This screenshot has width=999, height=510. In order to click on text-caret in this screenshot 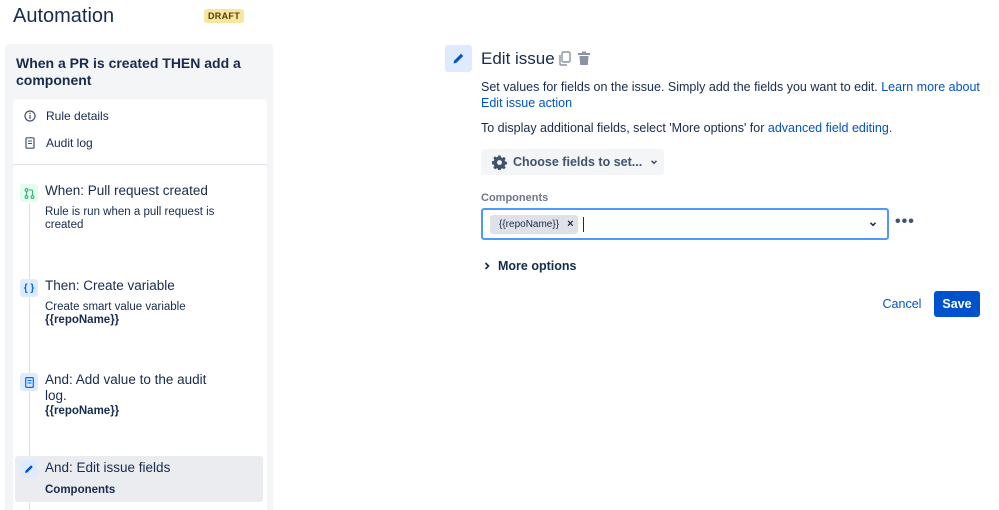, I will do `click(583, 224)`.